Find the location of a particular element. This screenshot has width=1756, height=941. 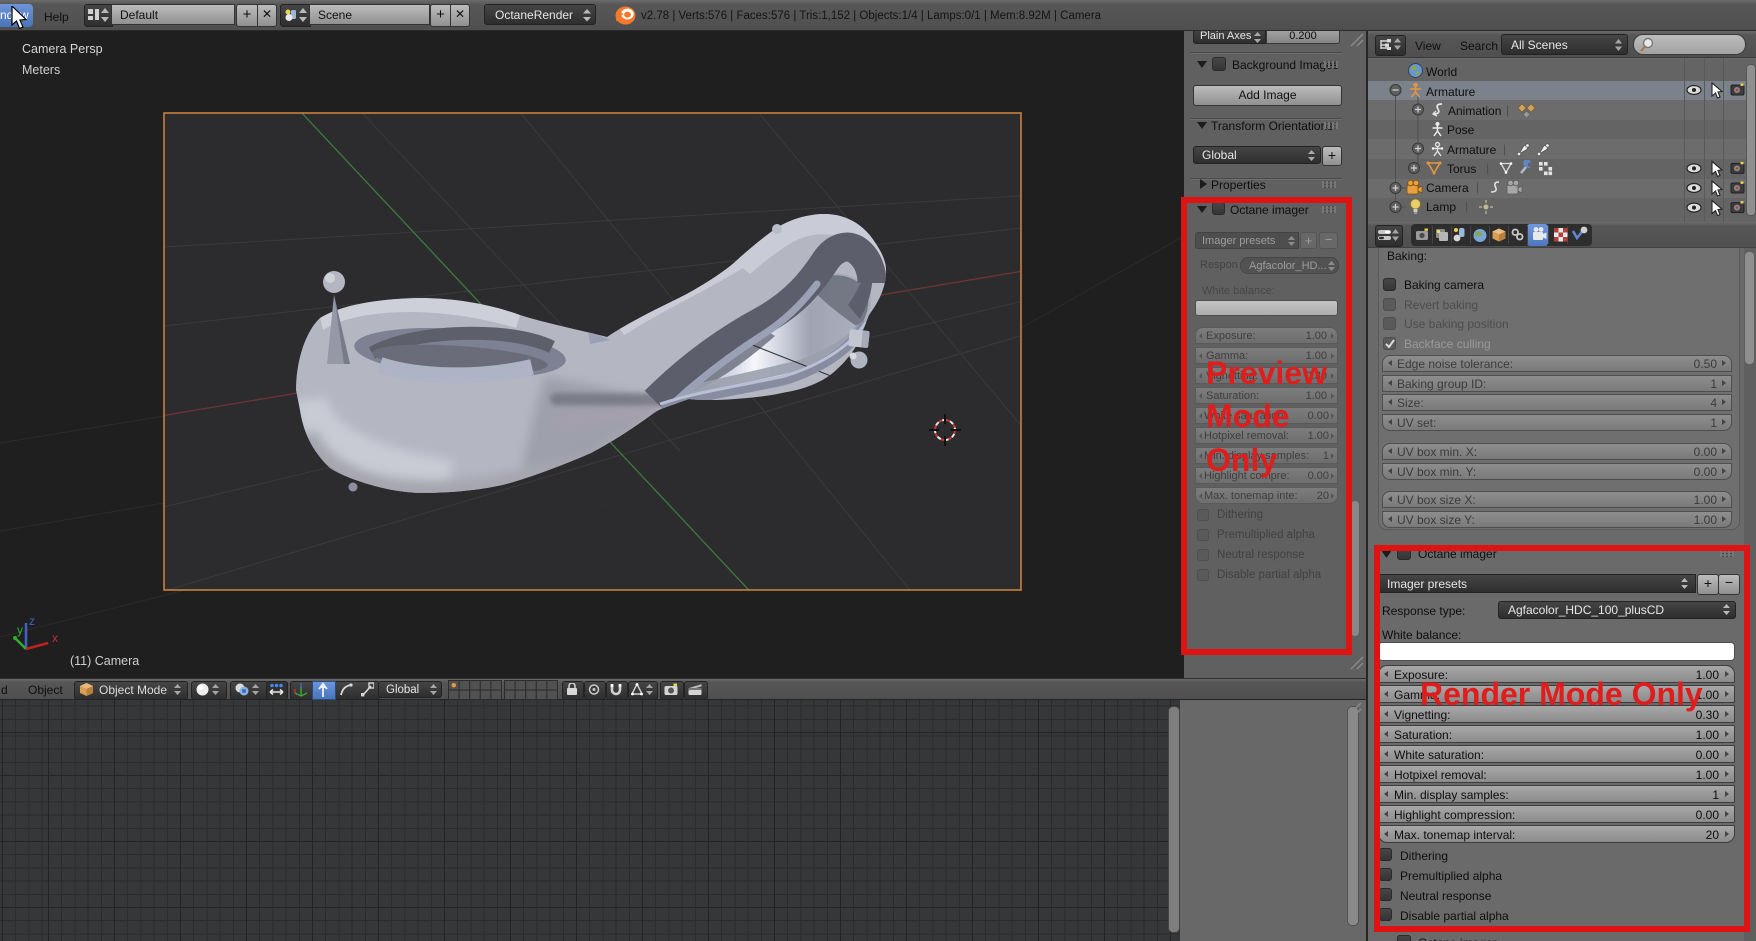

svg-text: Meters is located at coordinates (41, 70).